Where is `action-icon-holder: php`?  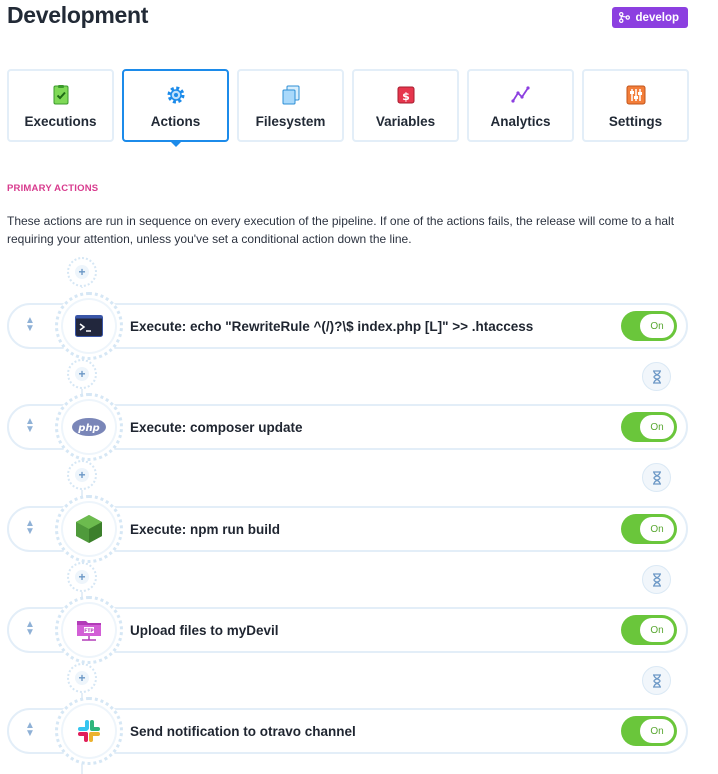 action-icon-holder: php is located at coordinates (89, 427).